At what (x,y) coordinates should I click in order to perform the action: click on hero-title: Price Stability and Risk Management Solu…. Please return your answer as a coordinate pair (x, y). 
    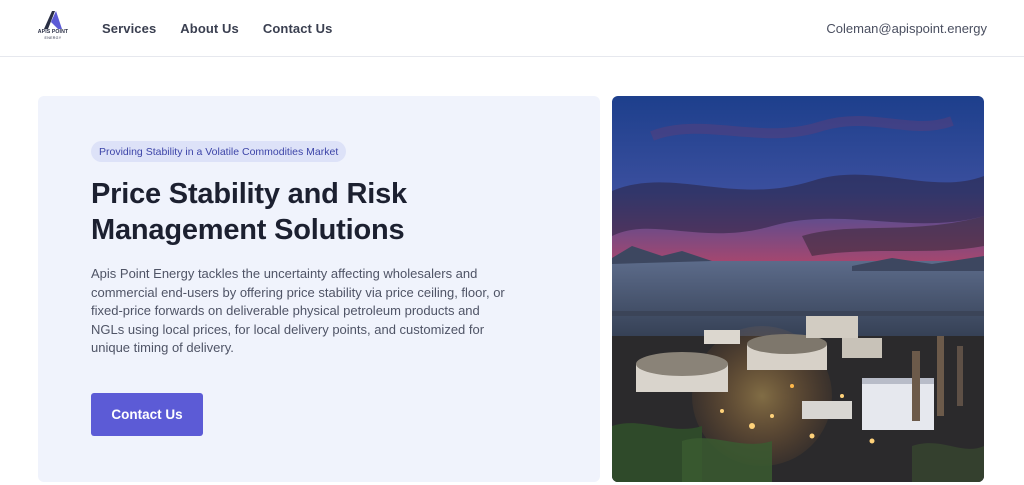
    Looking at the image, I should click on (249, 212).